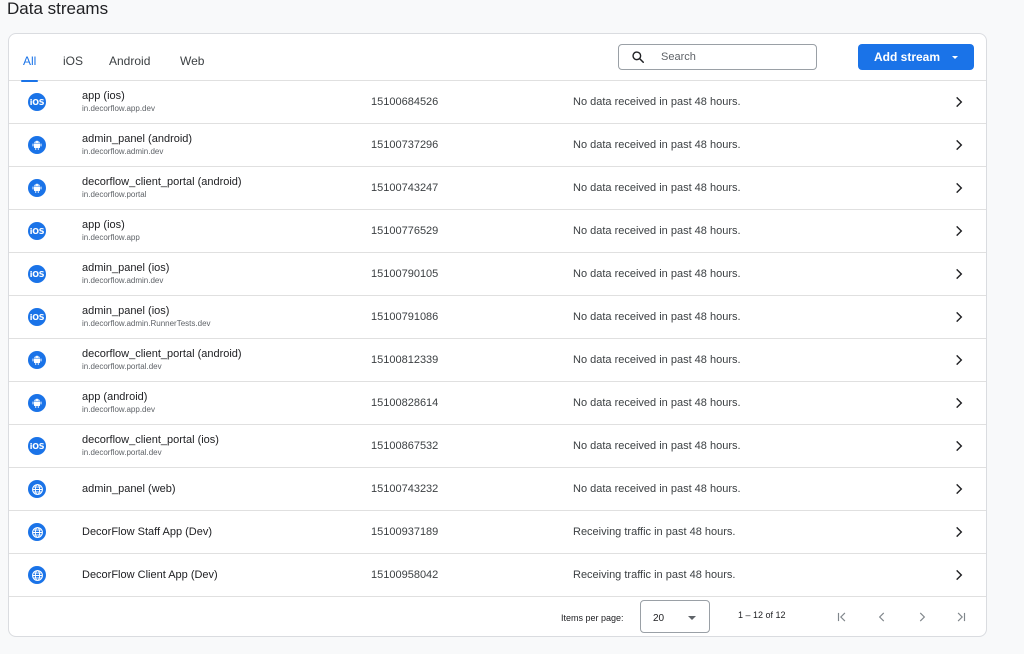 The image size is (1024, 654). I want to click on stream-id: 15100737296, so click(405, 145).